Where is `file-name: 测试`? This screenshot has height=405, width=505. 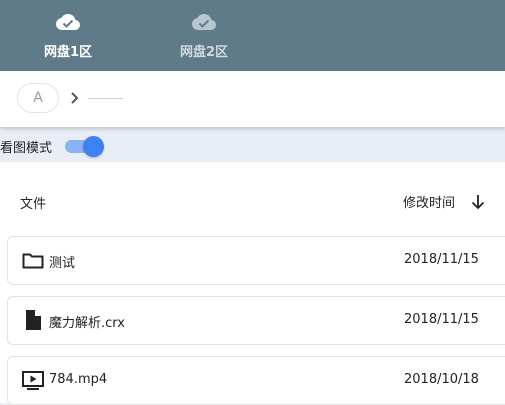
file-name: 测试 is located at coordinates (62, 263).